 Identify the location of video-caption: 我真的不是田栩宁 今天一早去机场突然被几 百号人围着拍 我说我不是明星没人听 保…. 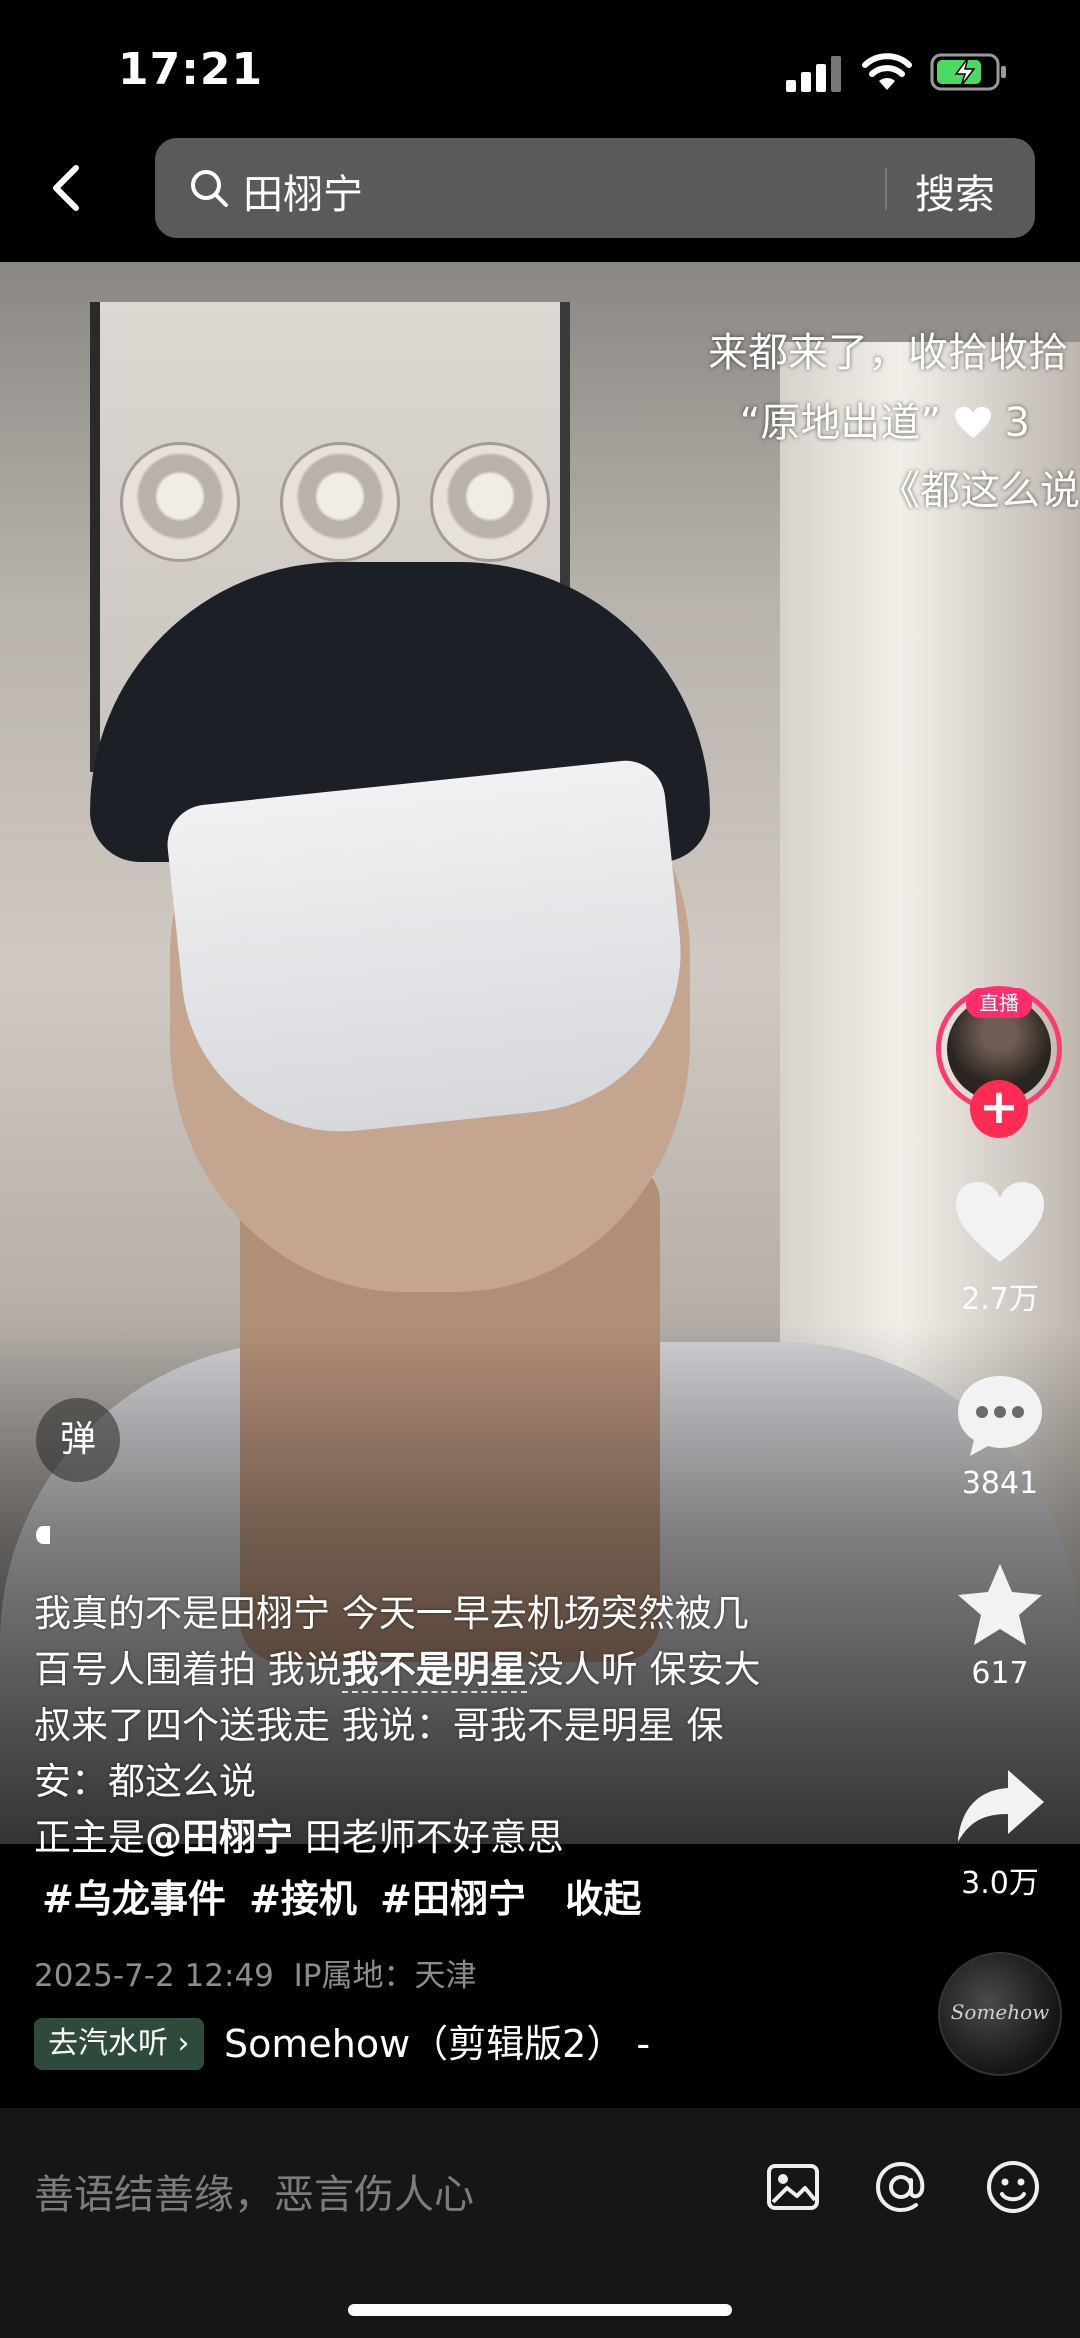
(449, 1726).